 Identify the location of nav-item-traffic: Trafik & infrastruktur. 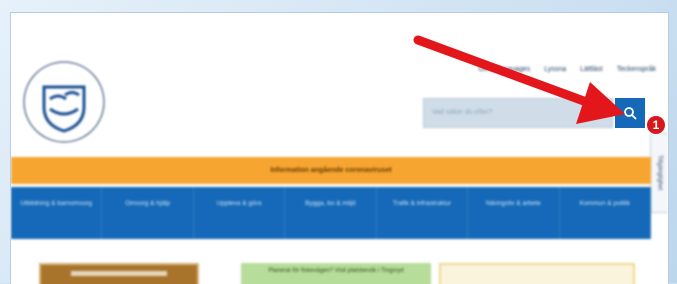
(423, 213).